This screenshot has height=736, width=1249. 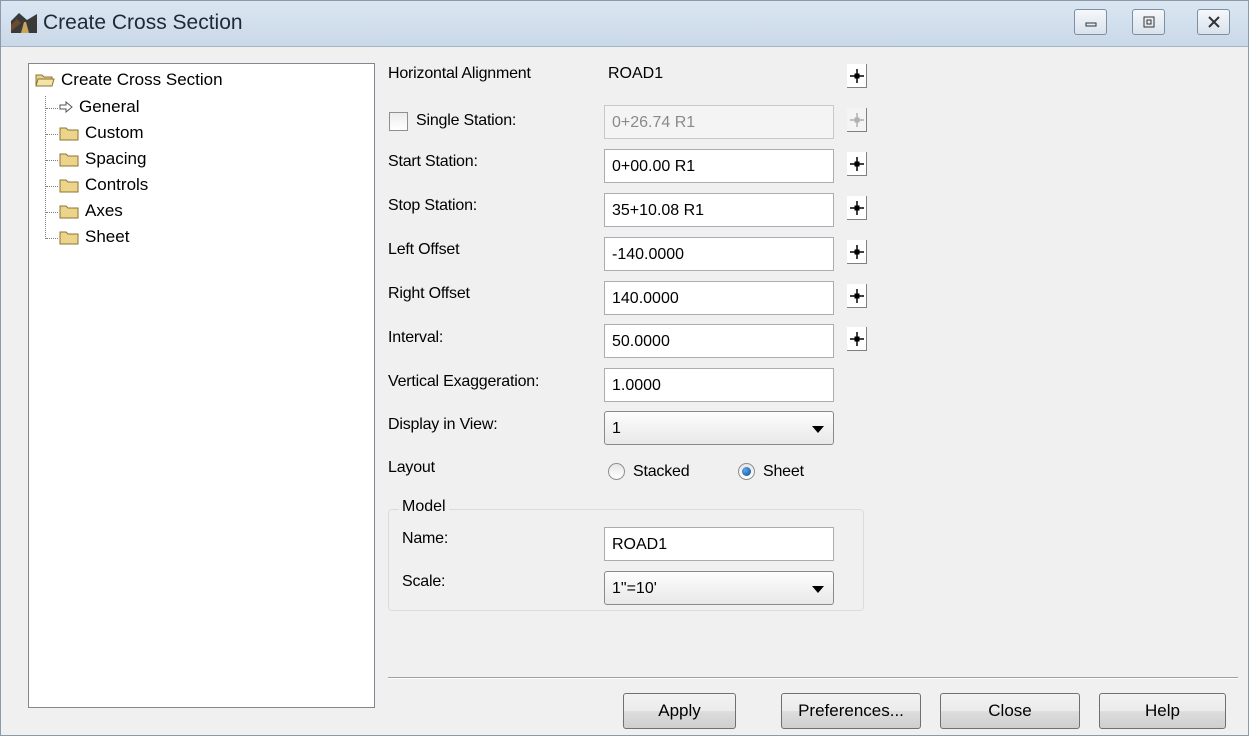 I want to click on button-separator, so click(x=813, y=678).